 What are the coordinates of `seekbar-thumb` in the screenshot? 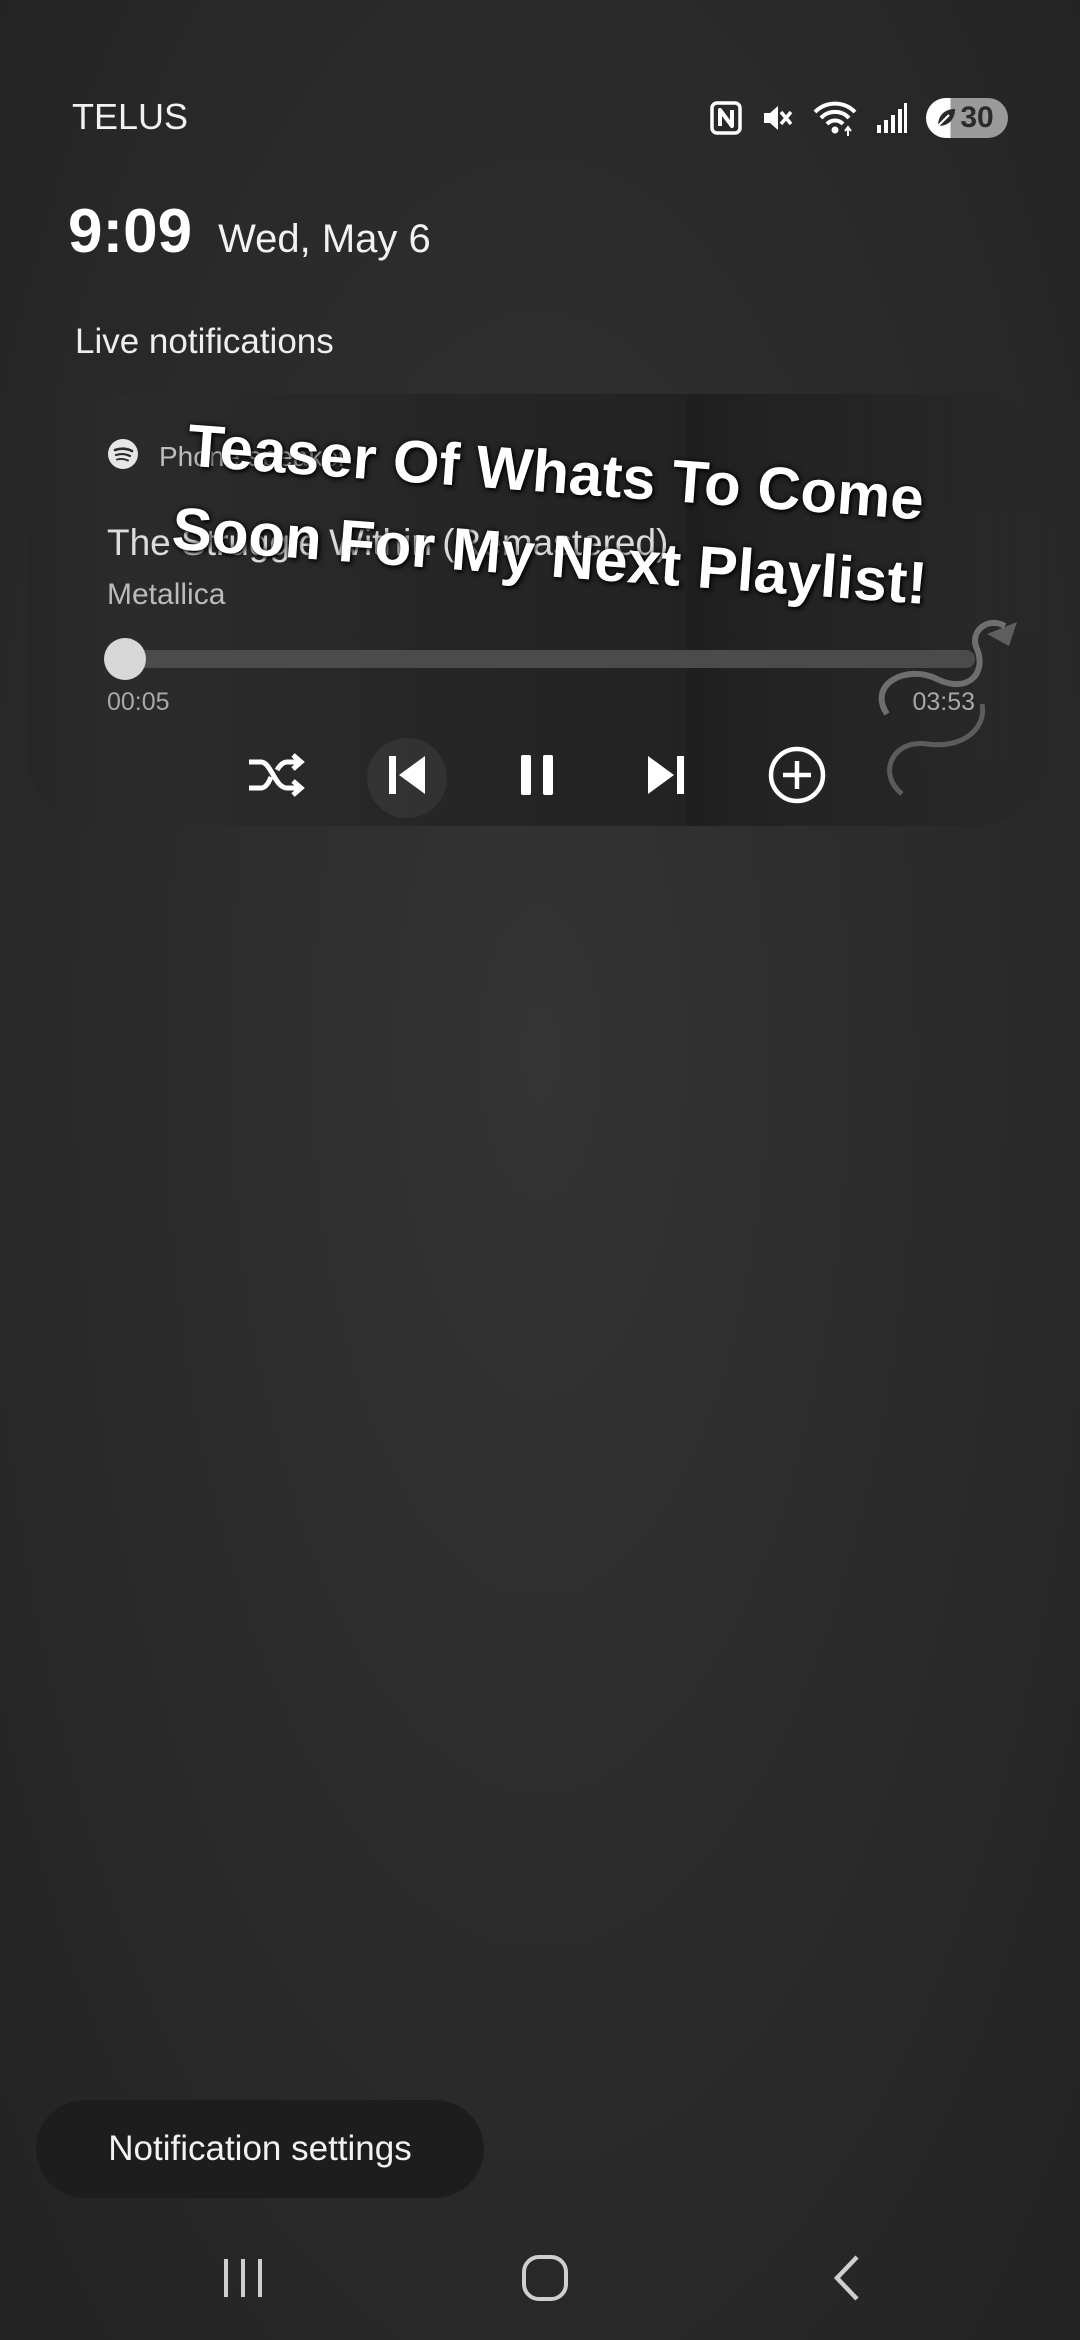 It's located at (125, 659).